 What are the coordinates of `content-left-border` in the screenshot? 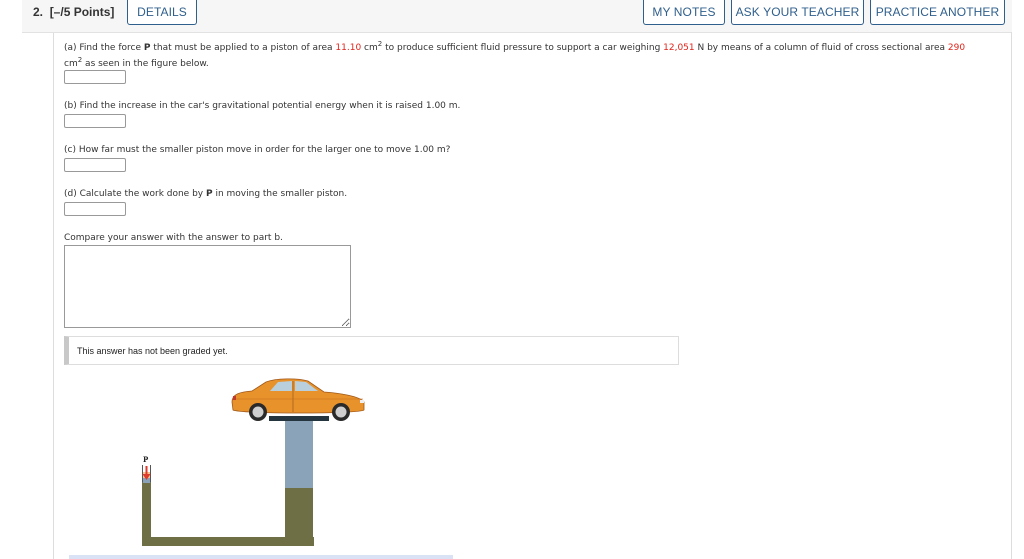 It's located at (53, 296).